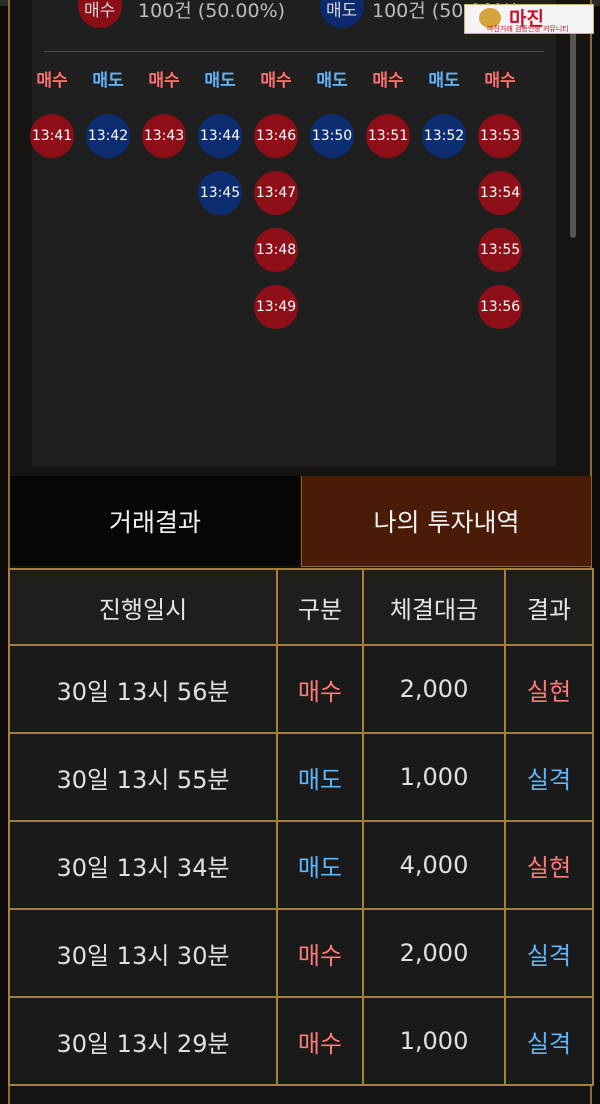 This screenshot has height=1104, width=600. I want to click on header-datetime: 진행일시, so click(143, 607).